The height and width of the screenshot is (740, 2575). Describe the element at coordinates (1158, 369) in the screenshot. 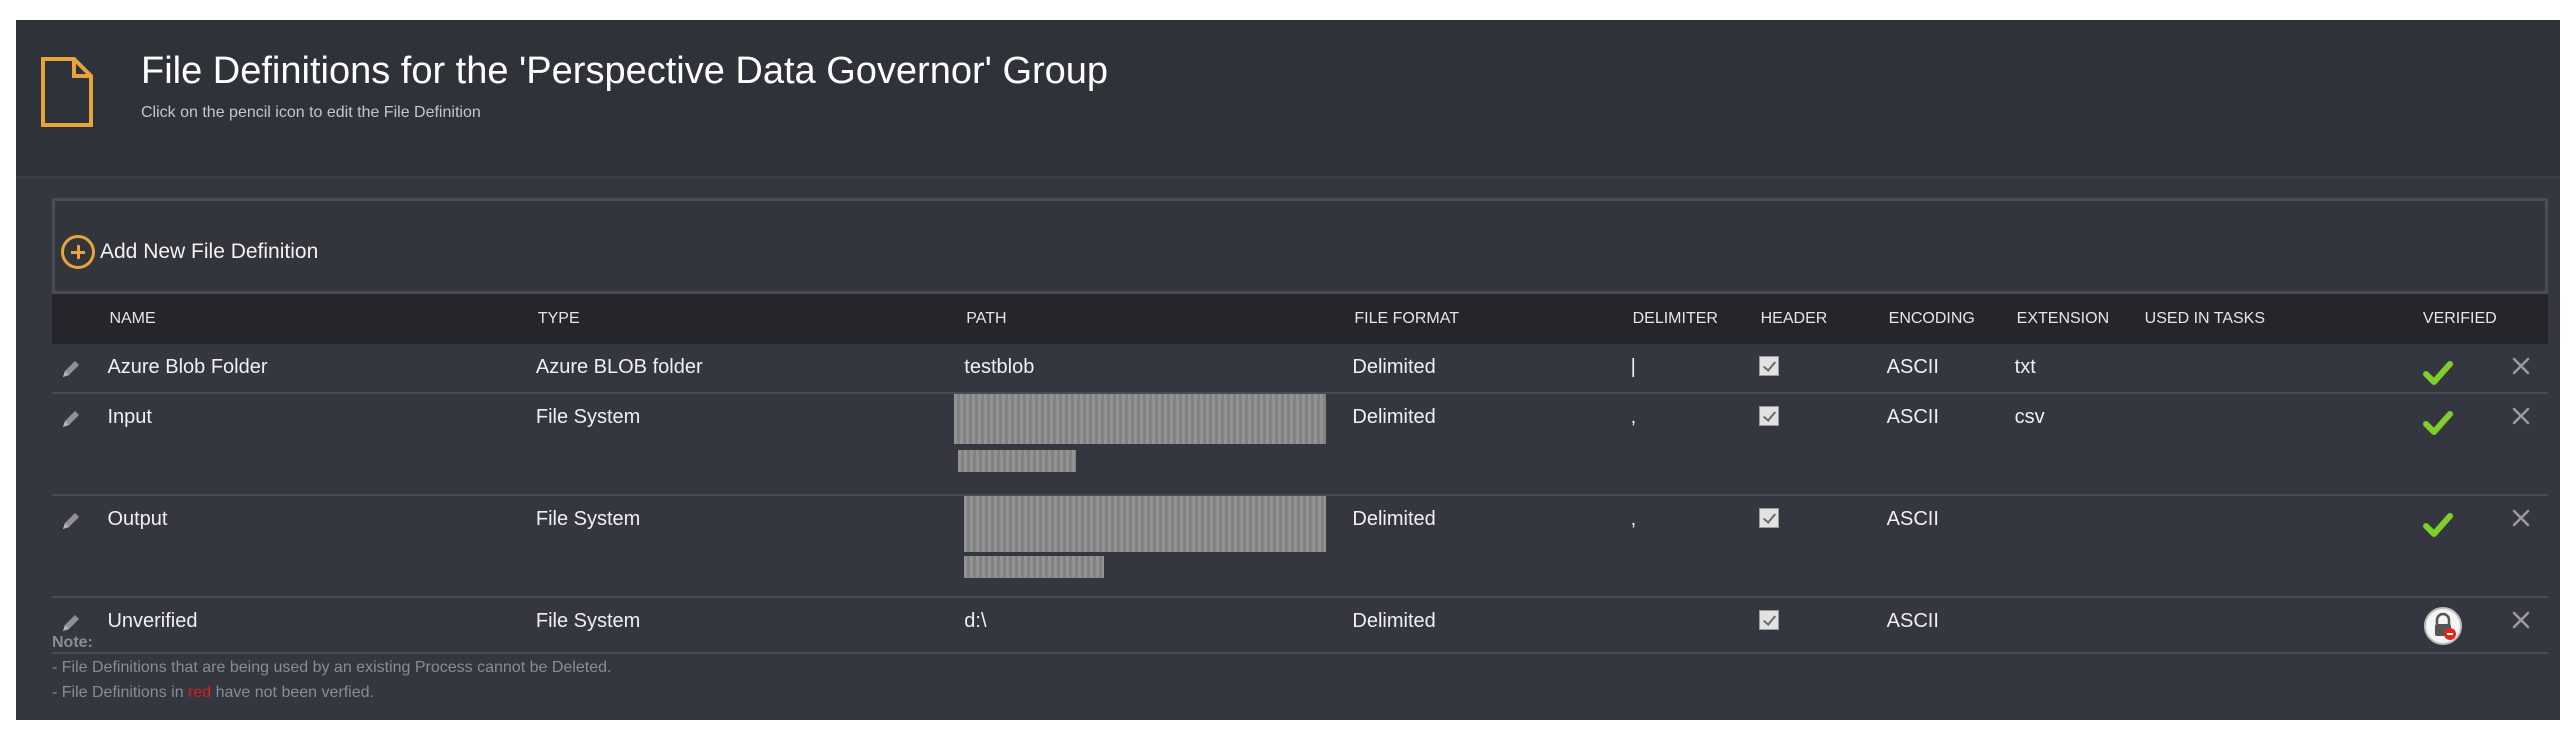

I see `cell-path: testblob` at that location.